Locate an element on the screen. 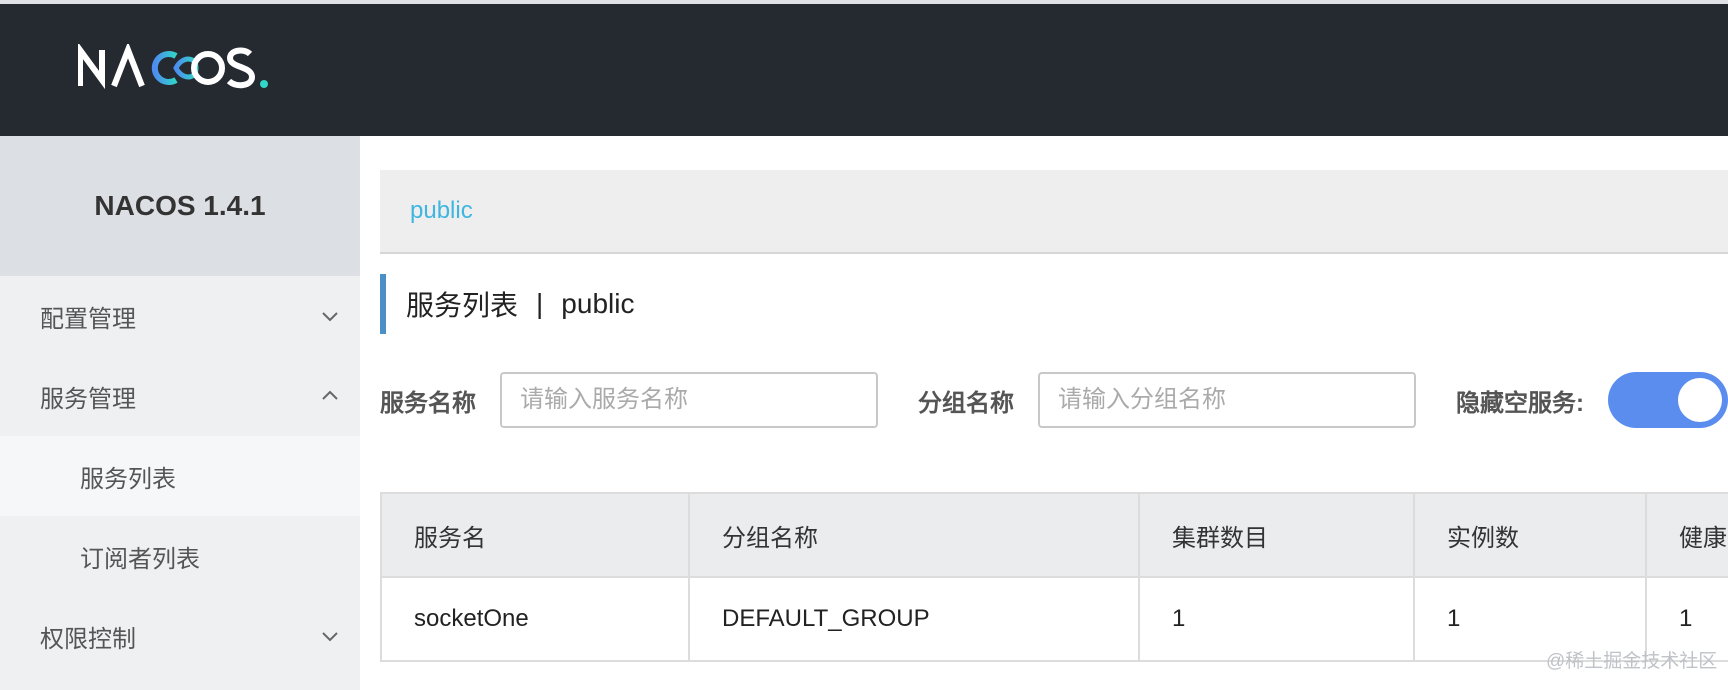  cell-service-name: socketOne is located at coordinates (535, 619).